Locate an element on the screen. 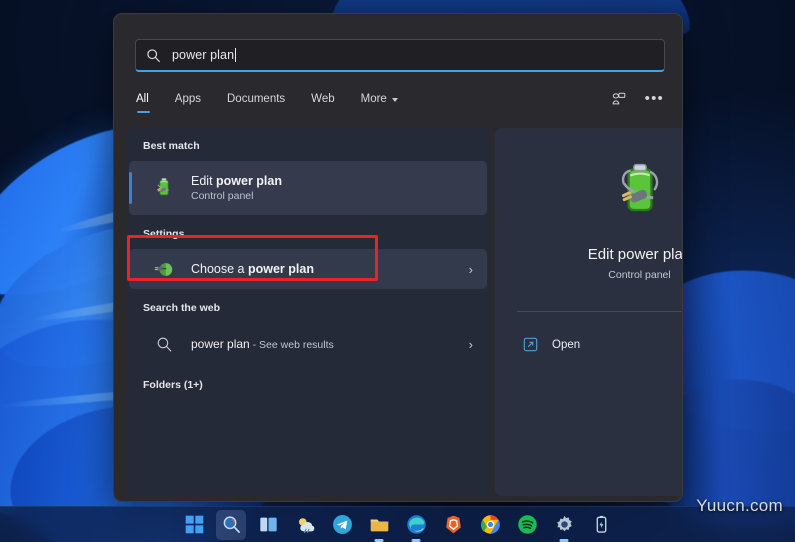  section-header-settings: Settings is located at coordinates (164, 234).